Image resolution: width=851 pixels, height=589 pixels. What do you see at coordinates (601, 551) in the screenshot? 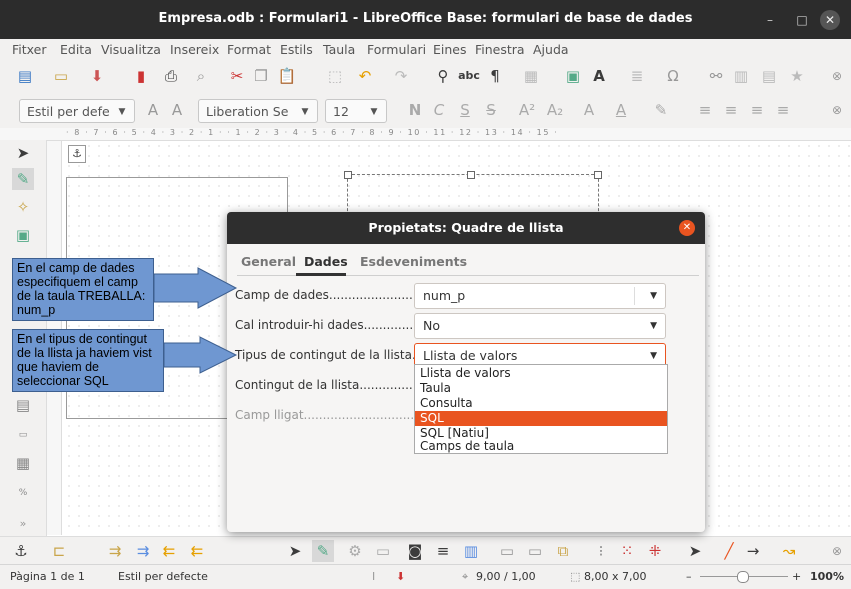
I see `display-grid-icon: ⁝` at bounding box center [601, 551].